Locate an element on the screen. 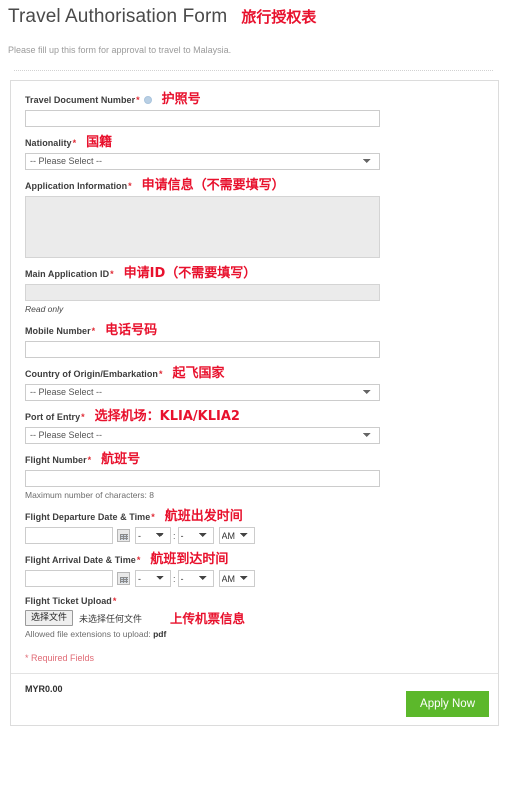 The width and height of the screenshot is (507, 800). label-row: Flight Departure Date & Time * 航班出发时间 is located at coordinates (254, 516).